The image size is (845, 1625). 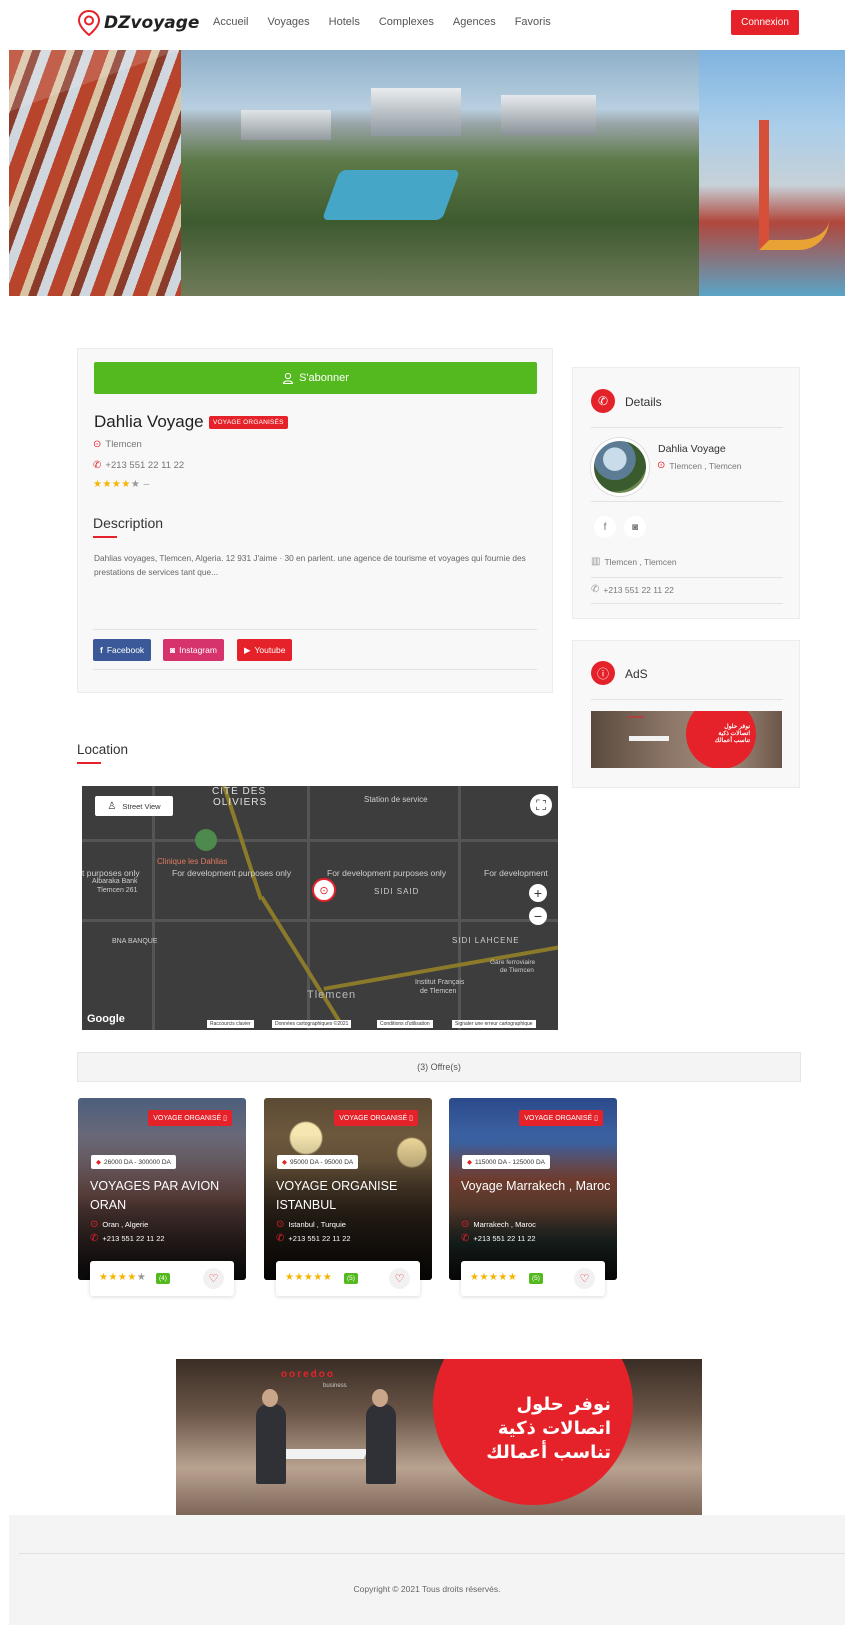 What do you see at coordinates (494, 1024) in the screenshot?
I see `report-error-link: Signaler une erreur cartographique` at bounding box center [494, 1024].